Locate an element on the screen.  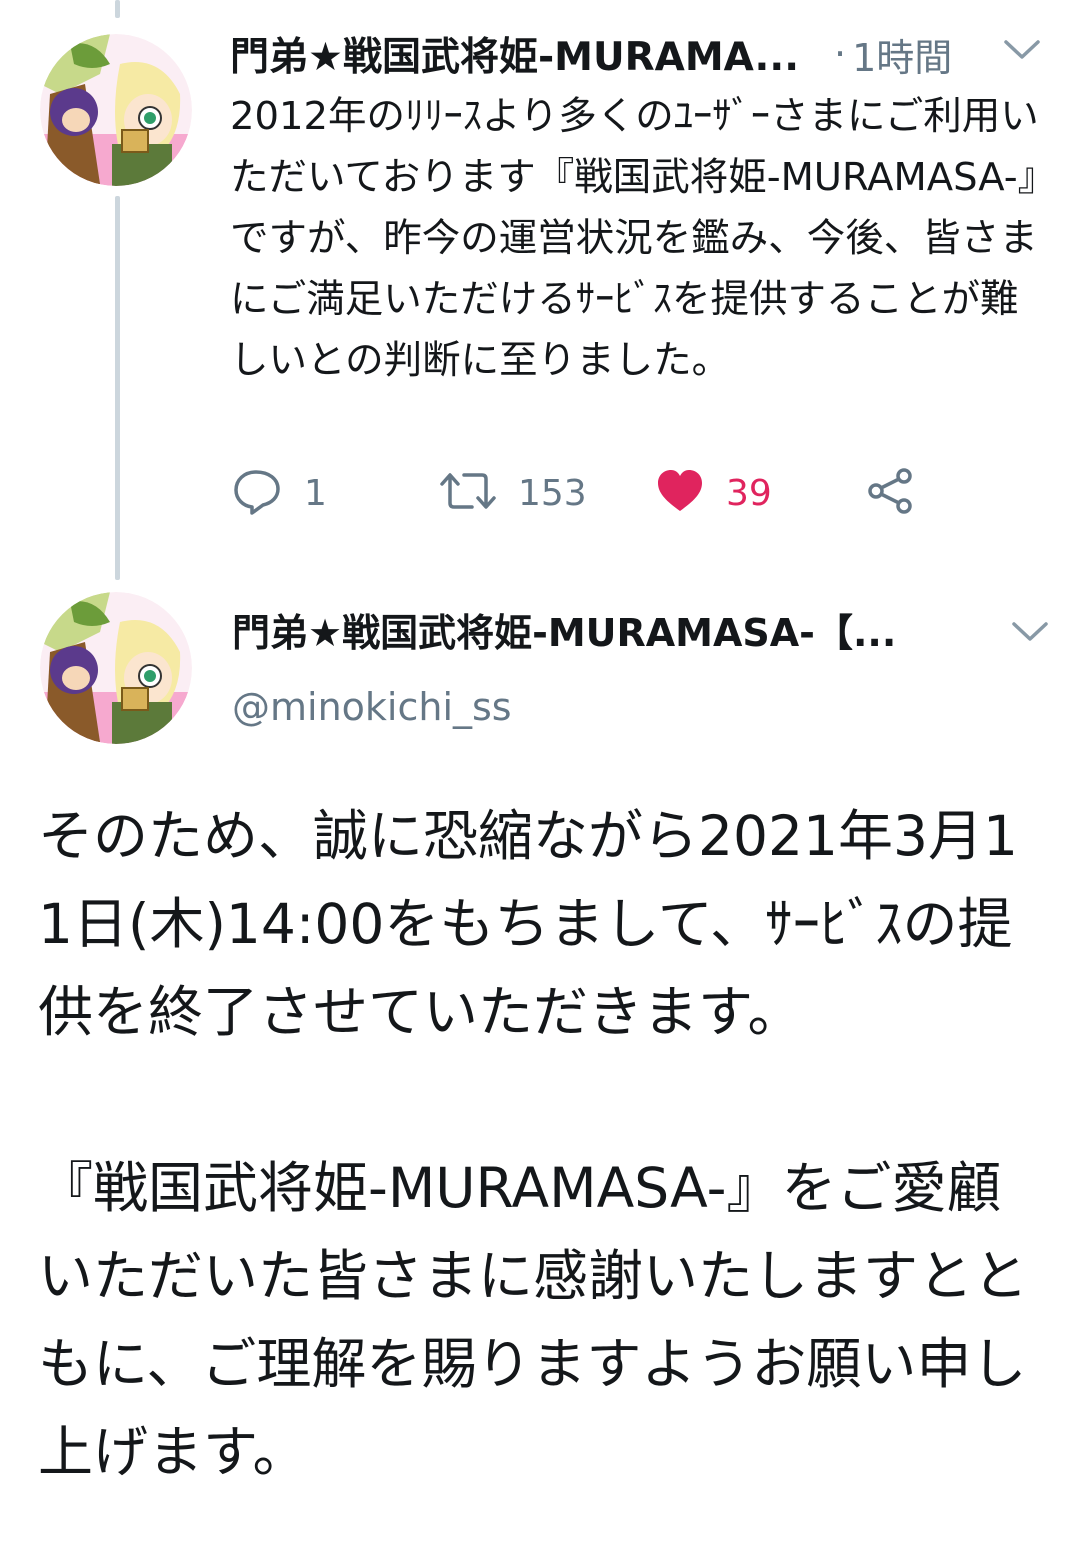
retweet-icon is located at coordinates (468, 493).